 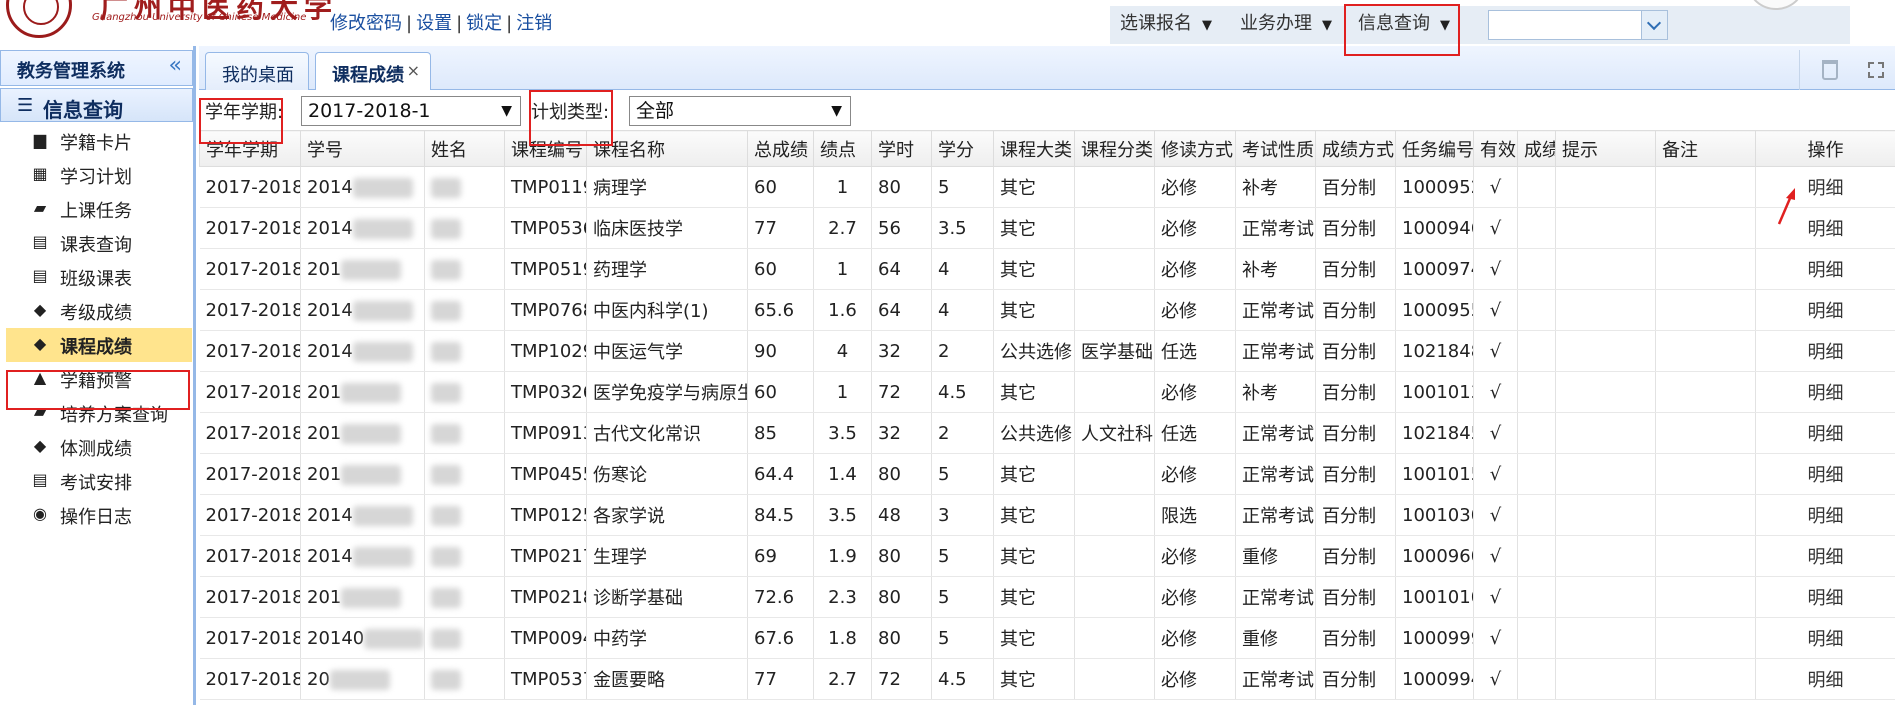 I want to click on tab-my-desktop: 我的桌面, so click(x=257, y=71).